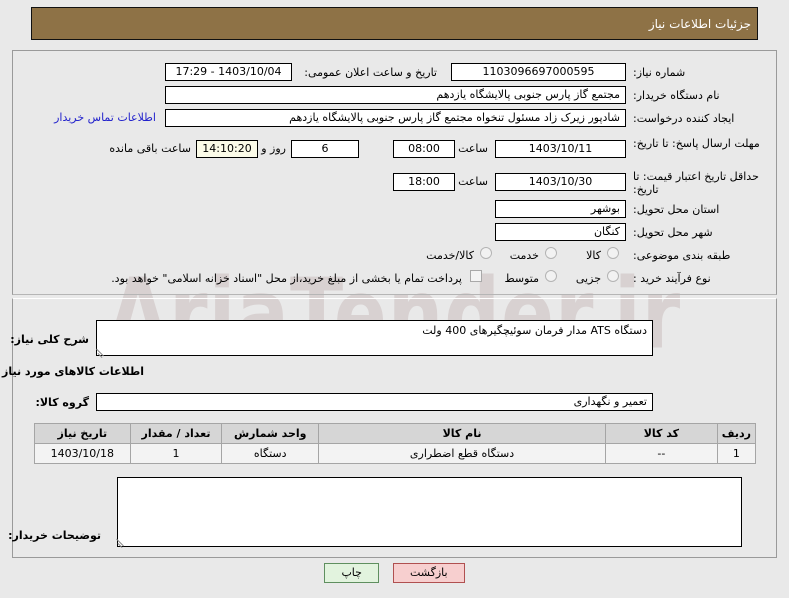 The image size is (789, 598). Describe the element at coordinates (676, 95) in the screenshot. I see `buyer-org-label: نام دستگاه خریدار:` at that location.